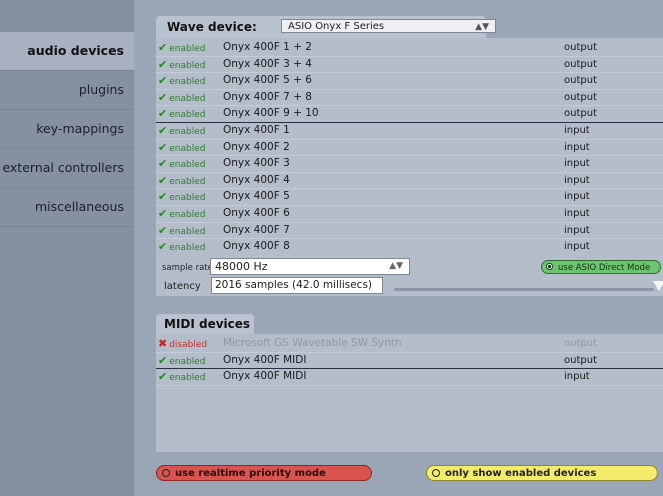 The image size is (663, 496). What do you see at coordinates (67, 51) in the screenshot?
I see `sidebar-item-audio-devices: audio devices` at bounding box center [67, 51].